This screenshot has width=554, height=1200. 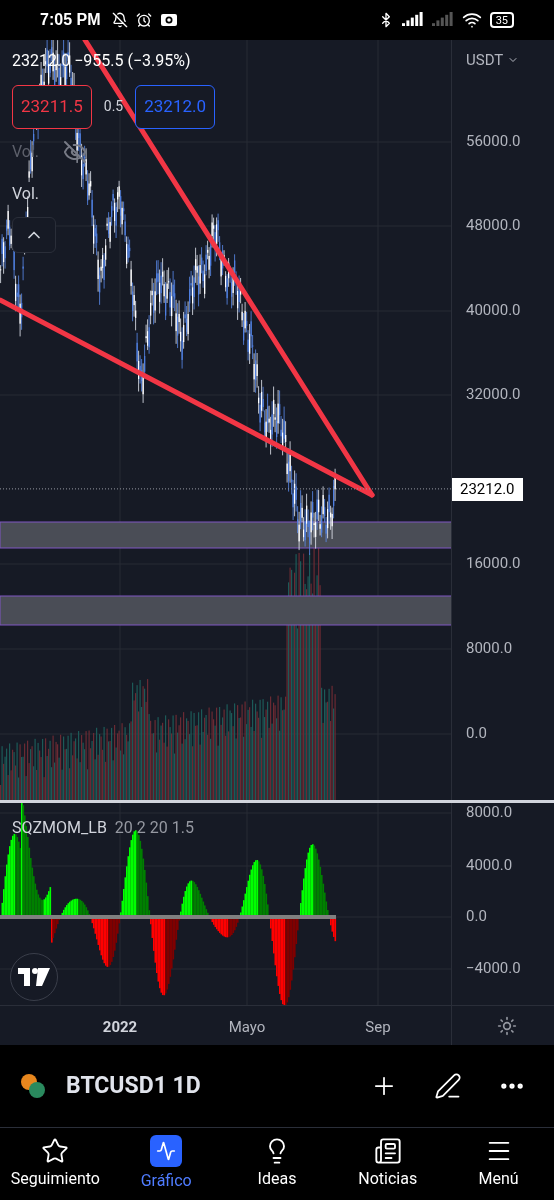 I want to click on oscillator-axis-label: 8000.0, so click(x=489, y=812).